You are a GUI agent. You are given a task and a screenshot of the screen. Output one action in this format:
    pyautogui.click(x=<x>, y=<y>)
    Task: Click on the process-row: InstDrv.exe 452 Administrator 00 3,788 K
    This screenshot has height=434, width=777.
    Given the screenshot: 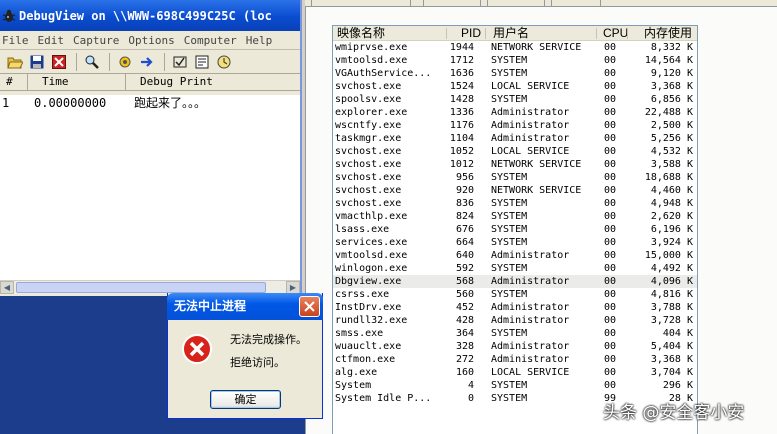 What is the action you would take?
    pyautogui.click(x=515, y=307)
    